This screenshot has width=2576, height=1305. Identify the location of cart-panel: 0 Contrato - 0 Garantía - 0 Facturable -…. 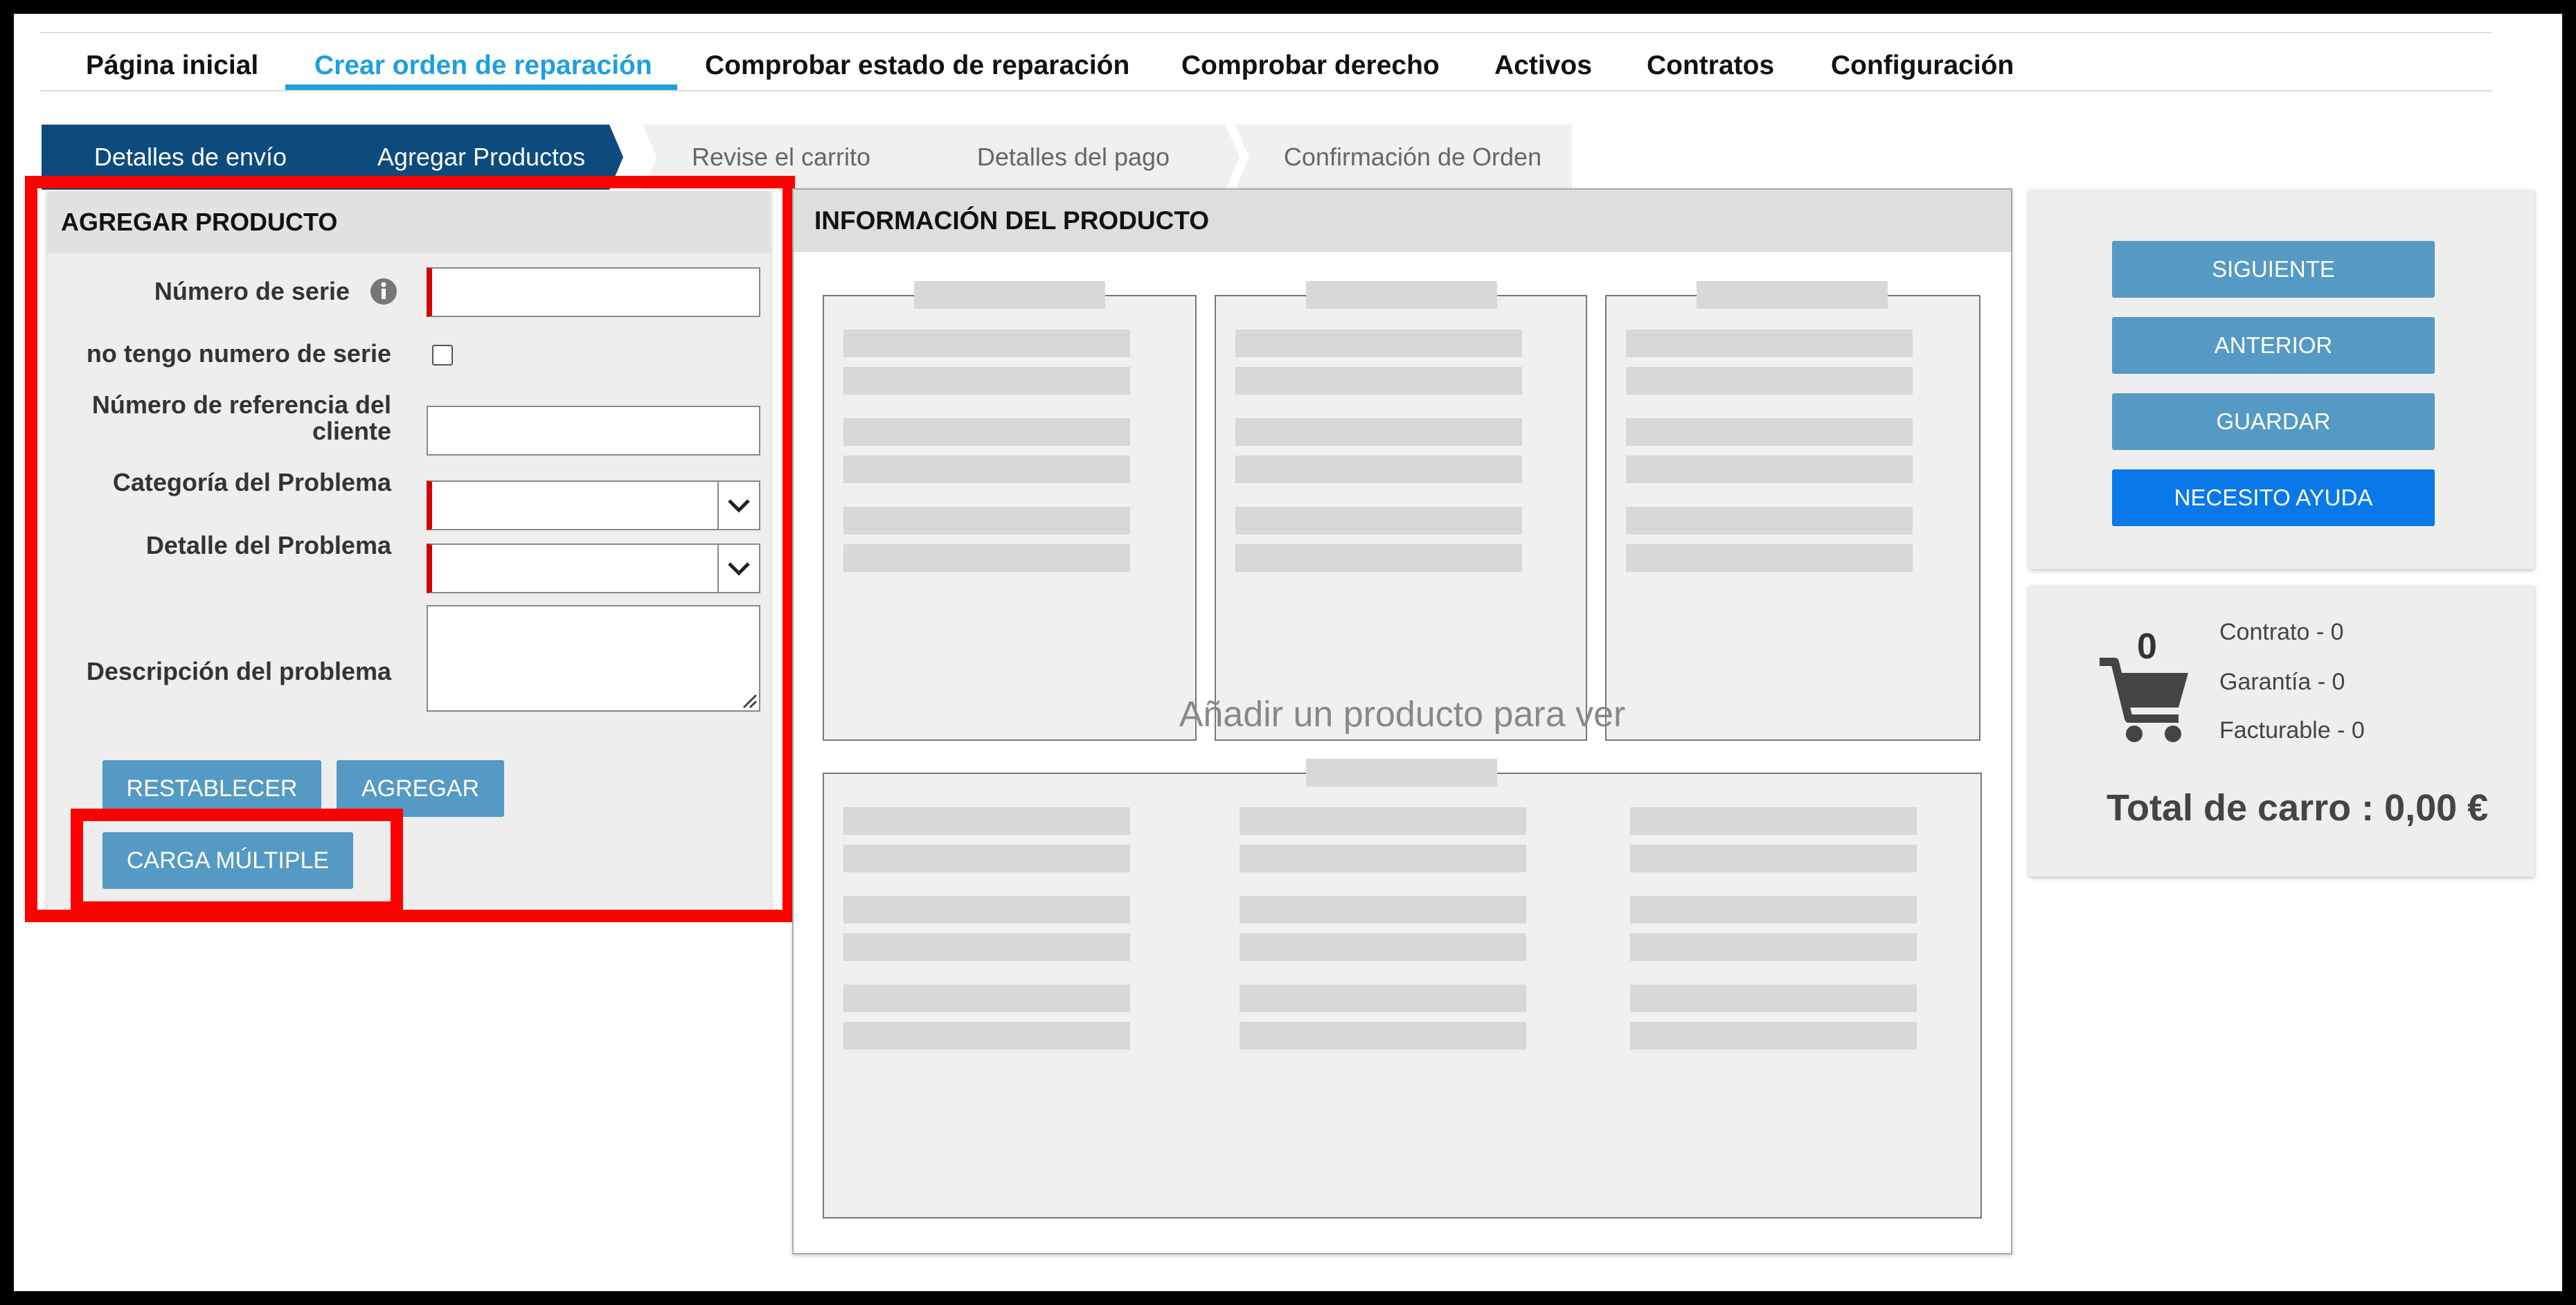
(2281, 731).